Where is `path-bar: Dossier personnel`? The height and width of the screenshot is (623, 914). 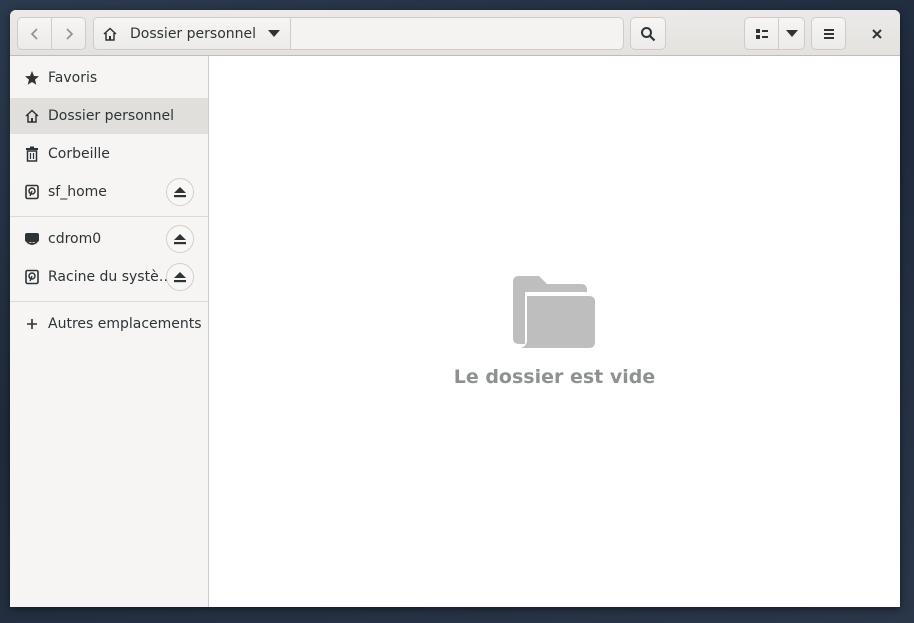 path-bar: Dossier personnel is located at coordinates (358, 33).